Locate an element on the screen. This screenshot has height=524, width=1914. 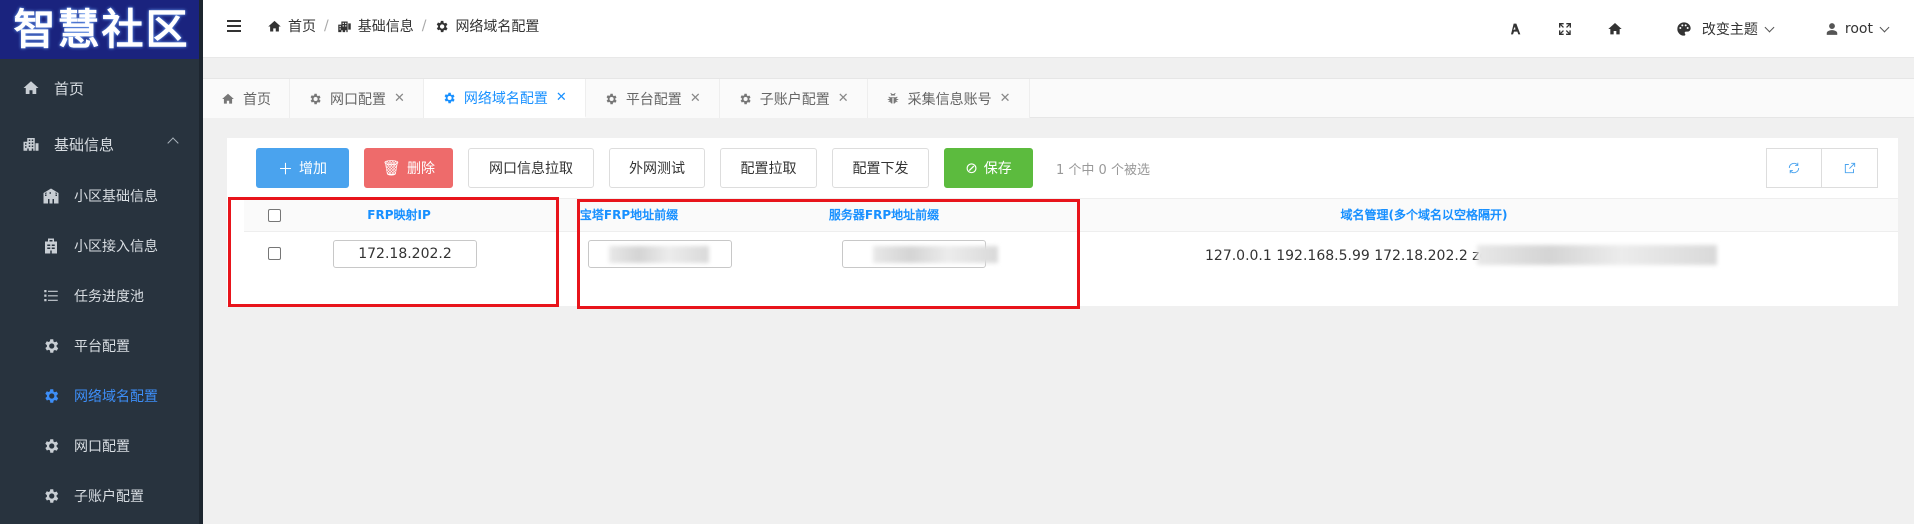
tab-label: 采集信息账号 is located at coordinates (949, 99).